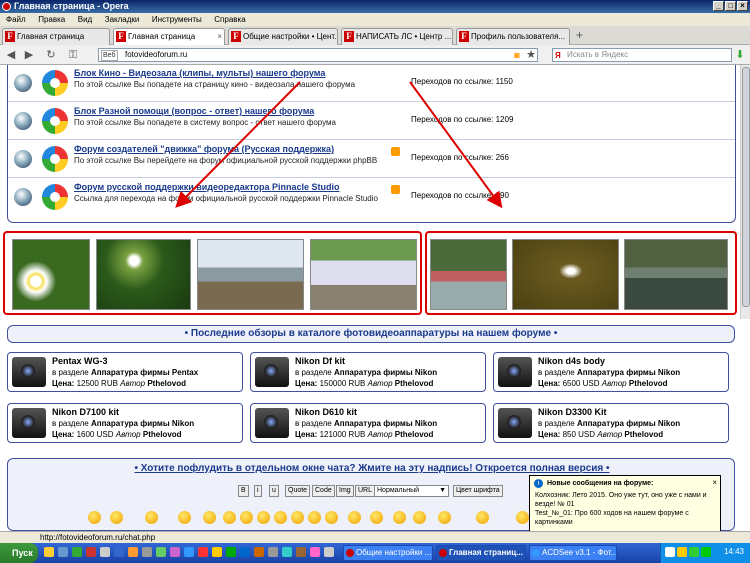 The width and height of the screenshot is (750, 563). Describe the element at coordinates (714, 482) in the screenshot. I see `close-icon: ×` at that location.